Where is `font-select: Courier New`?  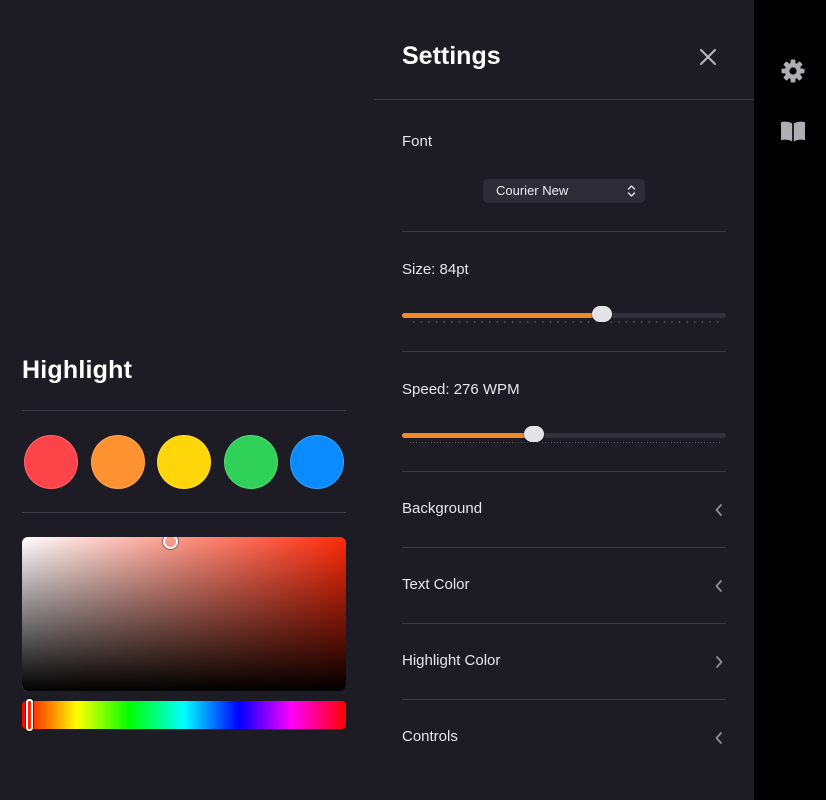 font-select: Courier New is located at coordinates (564, 191).